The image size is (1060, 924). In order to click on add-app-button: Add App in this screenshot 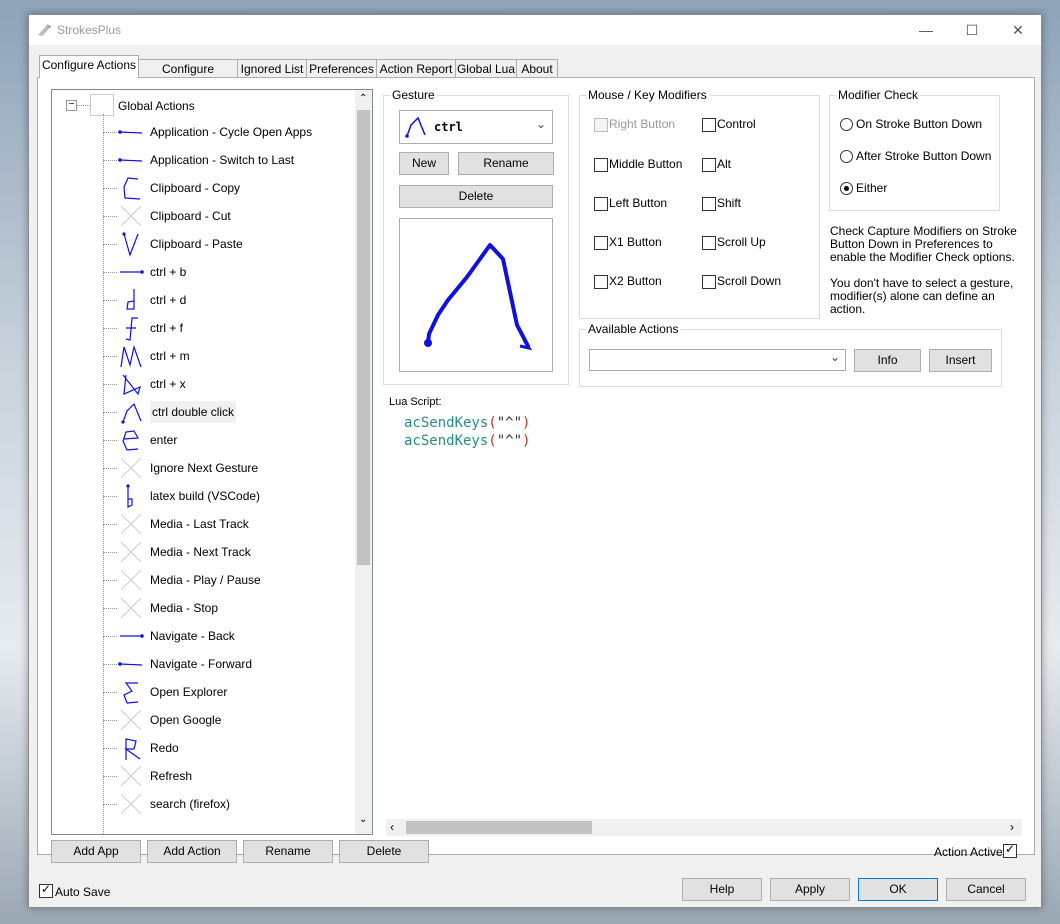, I will do `click(96, 851)`.